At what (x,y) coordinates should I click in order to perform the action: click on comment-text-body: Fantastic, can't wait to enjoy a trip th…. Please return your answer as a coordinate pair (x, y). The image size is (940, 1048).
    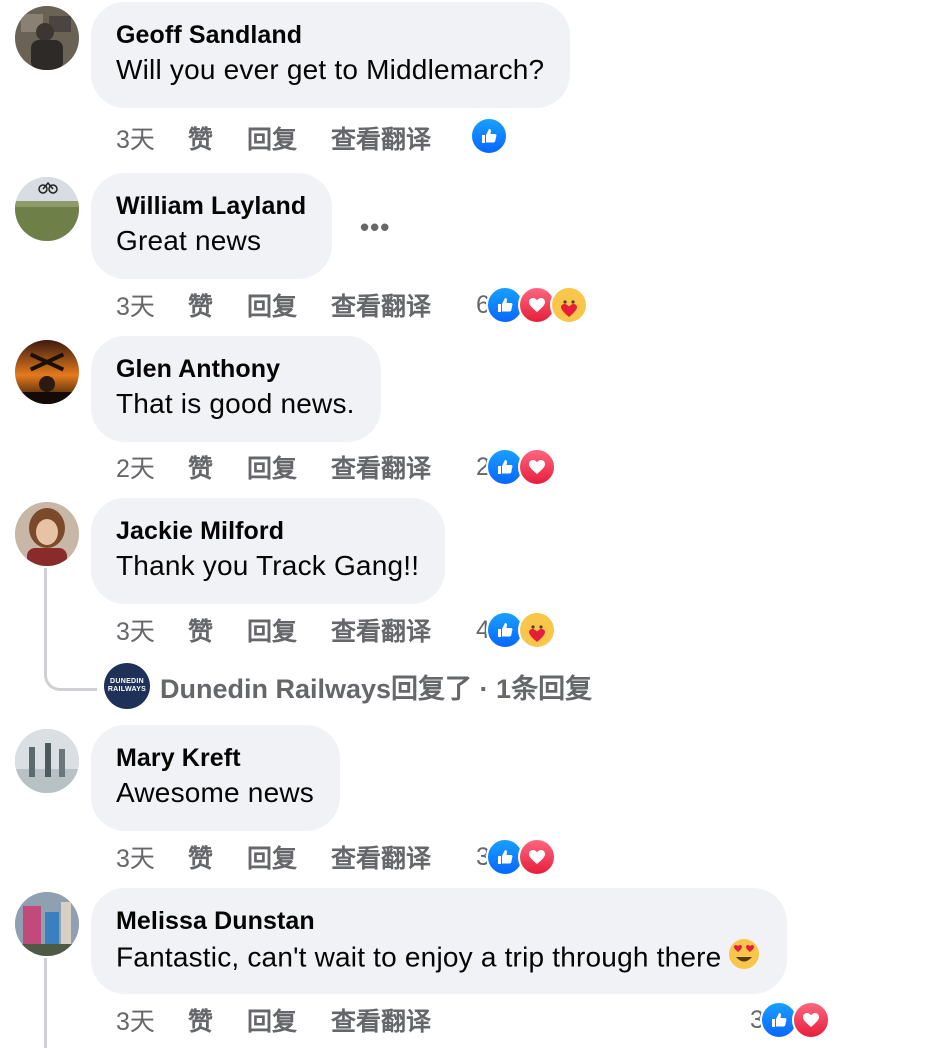
    Looking at the image, I should click on (419, 957).